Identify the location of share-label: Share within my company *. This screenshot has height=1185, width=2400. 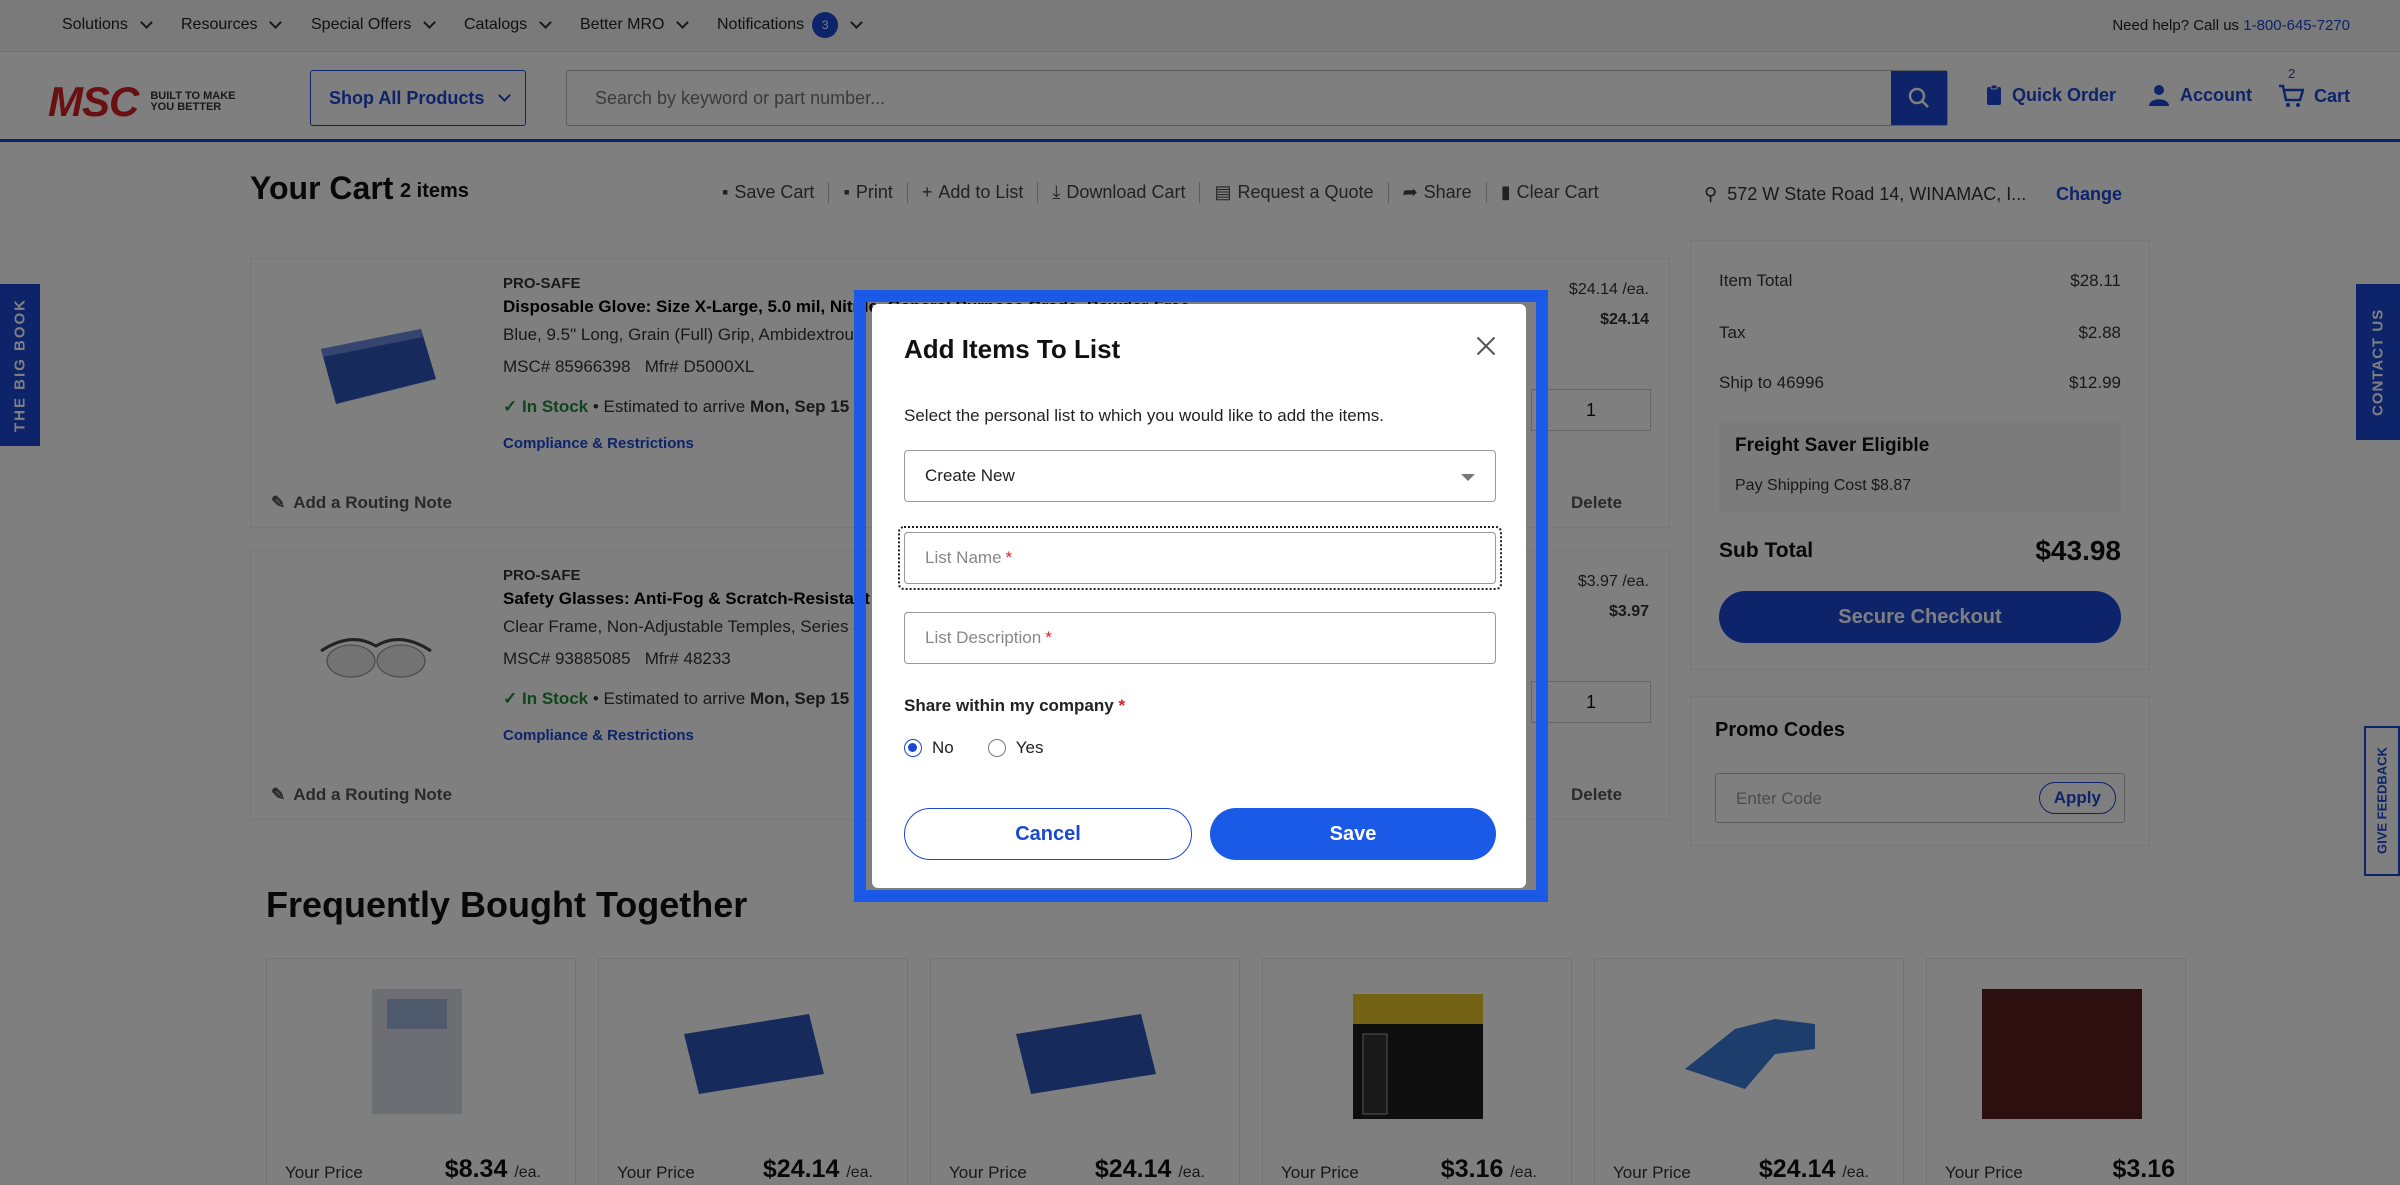
(1014, 706).